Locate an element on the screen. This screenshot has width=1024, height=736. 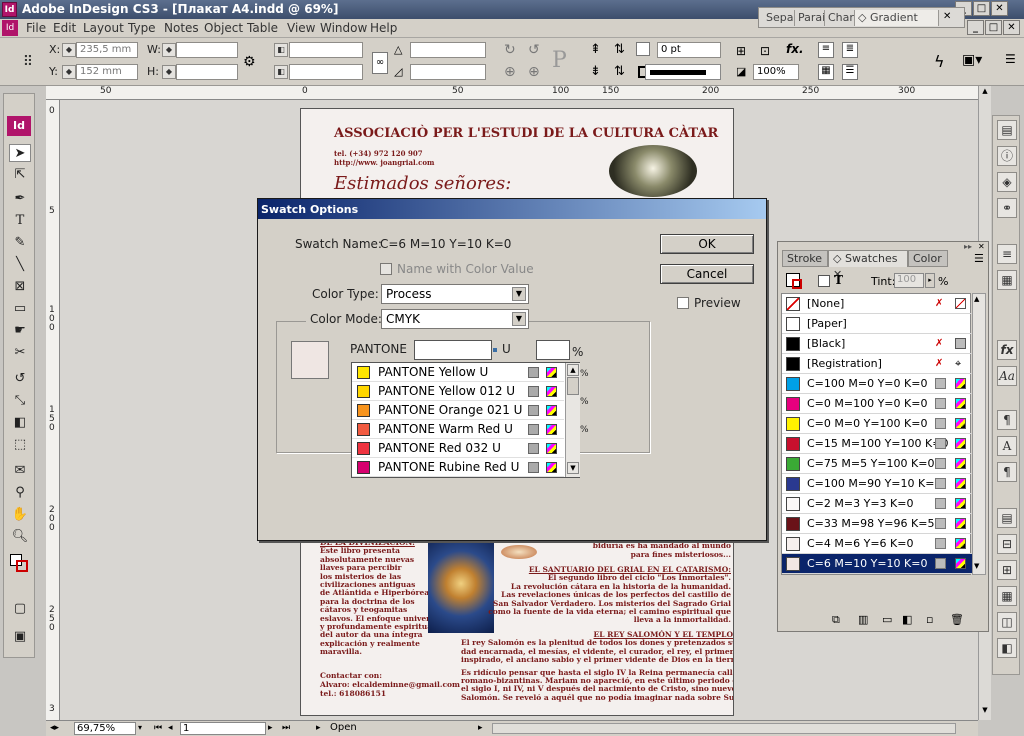
next-page-icon: ▸ is located at coordinates (270, 728).